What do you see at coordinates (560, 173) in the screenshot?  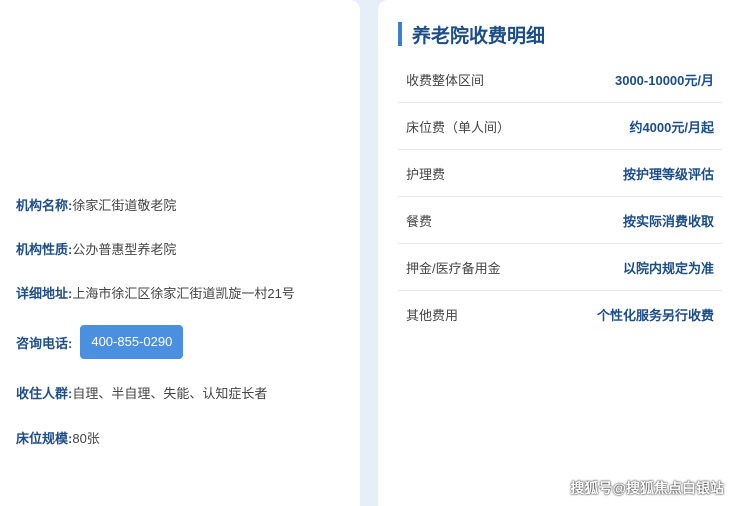 I see `fee-row: 护理费 按护理等级评估` at bounding box center [560, 173].